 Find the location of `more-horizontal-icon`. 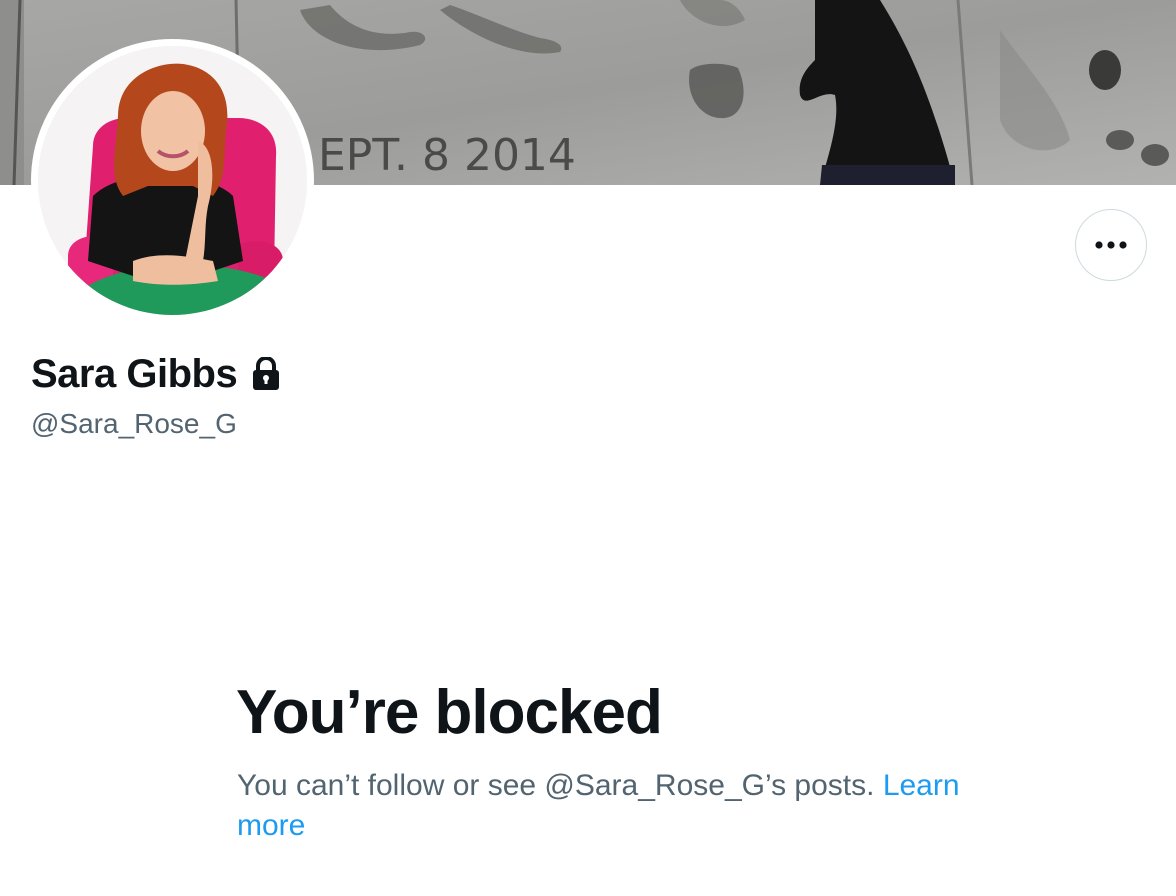

more-horizontal-icon is located at coordinates (1111, 245).